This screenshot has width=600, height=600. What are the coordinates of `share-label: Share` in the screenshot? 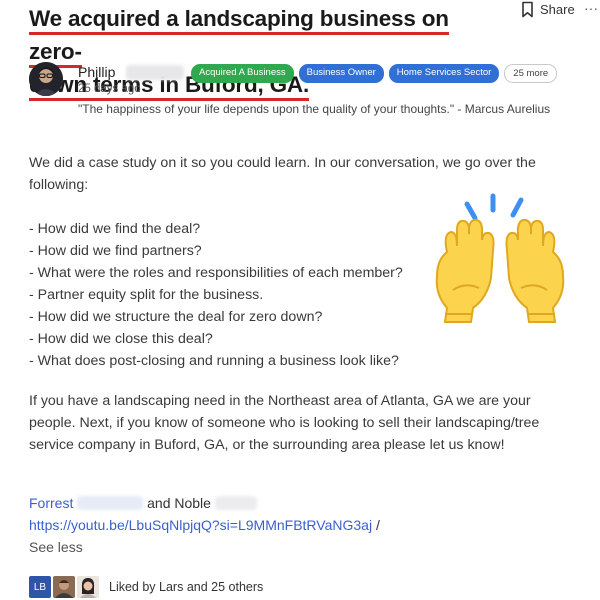 It's located at (557, 9).